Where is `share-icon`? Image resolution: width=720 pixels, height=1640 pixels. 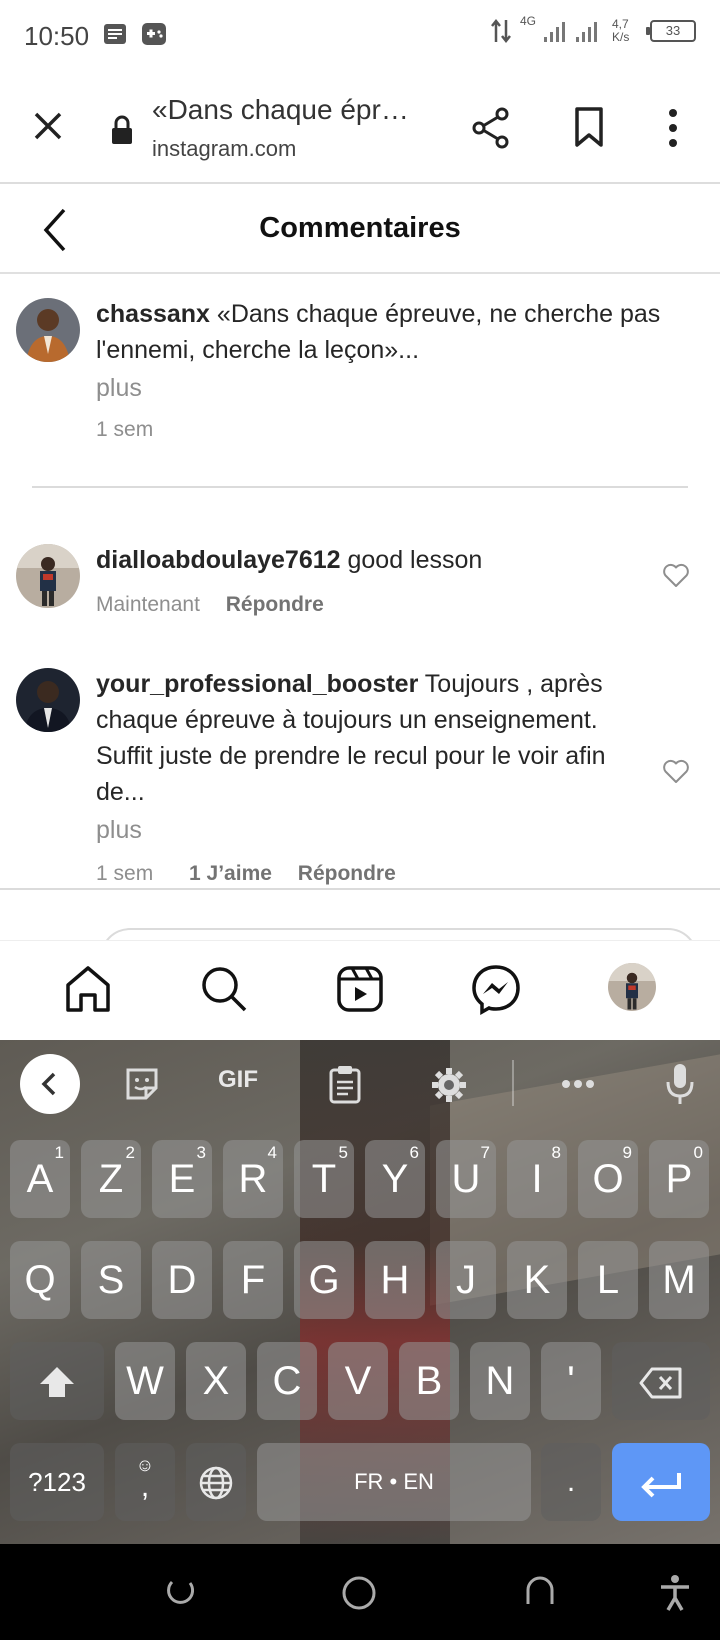
share-icon is located at coordinates (491, 128).